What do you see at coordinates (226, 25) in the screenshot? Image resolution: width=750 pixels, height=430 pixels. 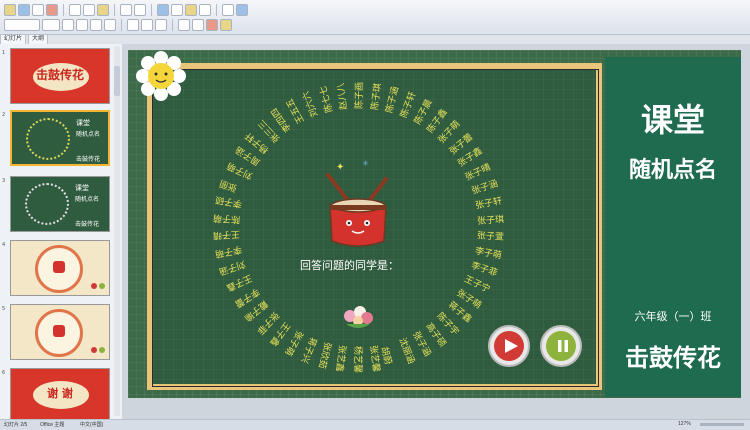 I see `fill-color-icon` at bounding box center [226, 25].